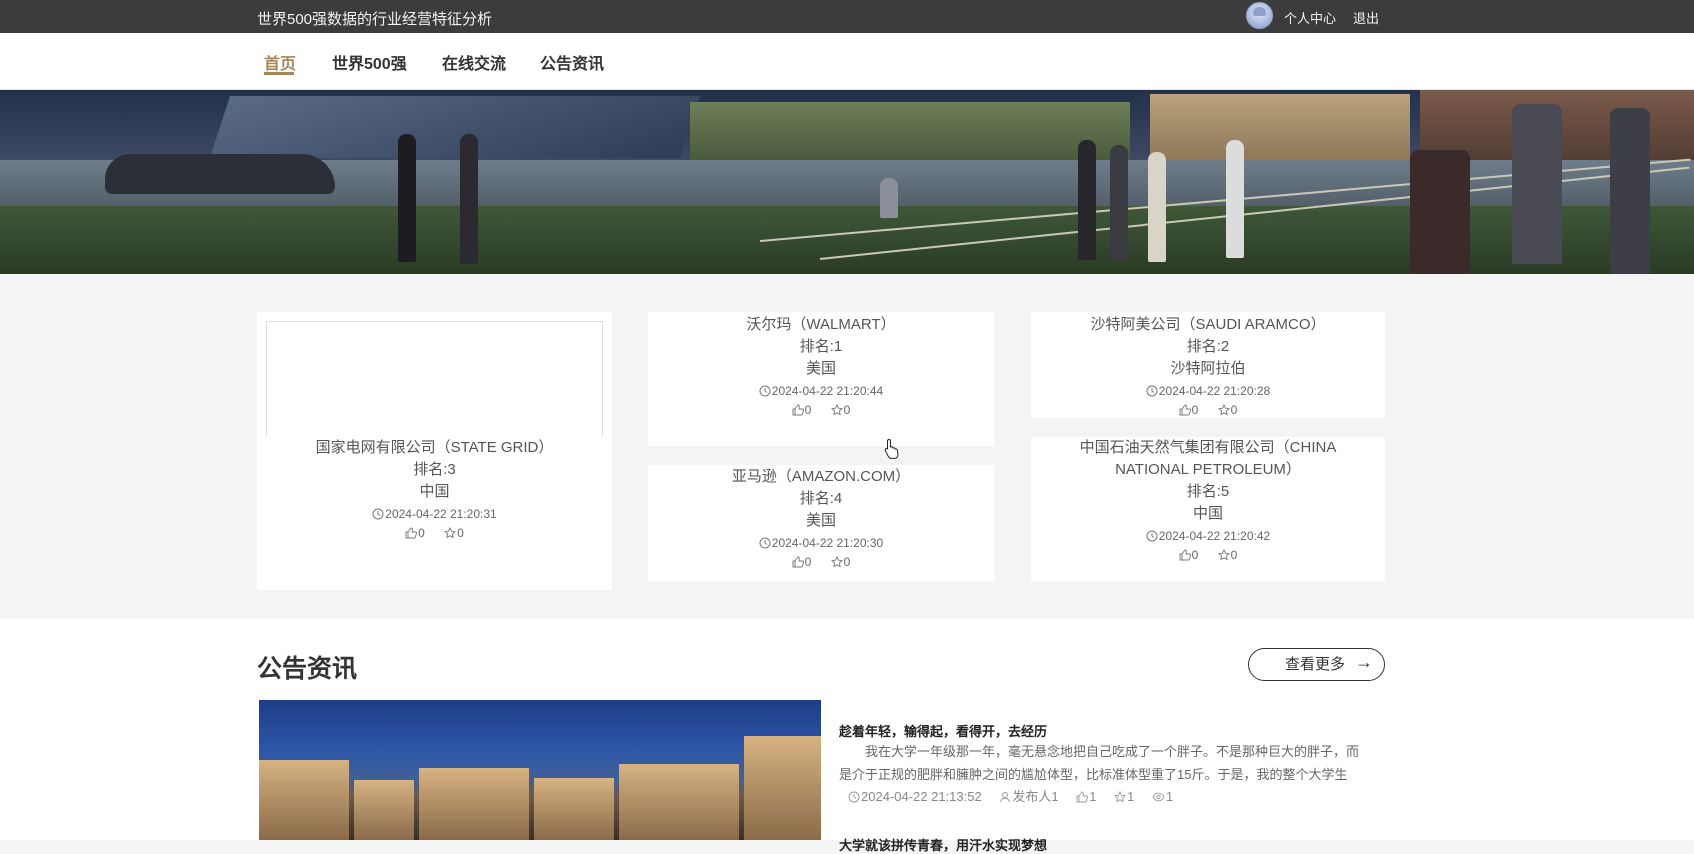 Image resolution: width=1694 pixels, height=854 pixels. I want to click on news-meta: 2024-04-22 21:13:52 发布人1 1 1 1, so click(1017, 795).